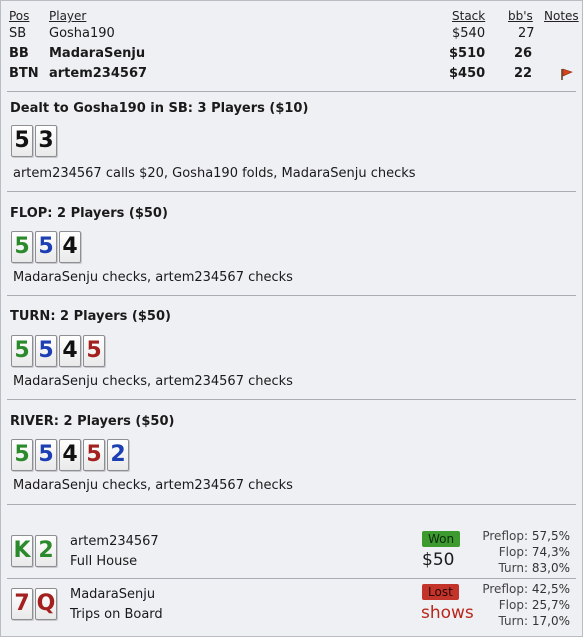  What do you see at coordinates (46, 604) in the screenshot?
I see `playing-card: Q` at bounding box center [46, 604].